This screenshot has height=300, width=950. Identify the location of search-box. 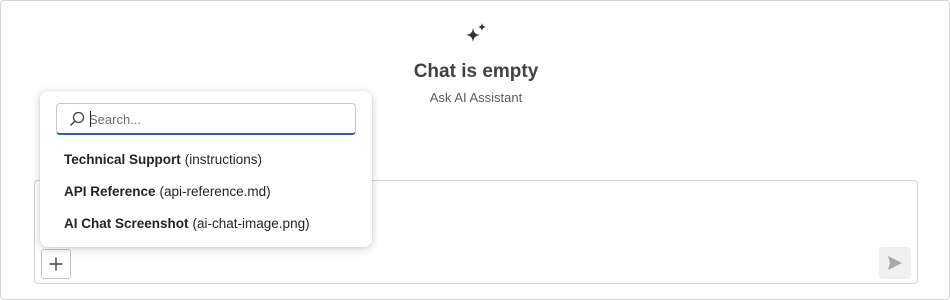
(206, 119).